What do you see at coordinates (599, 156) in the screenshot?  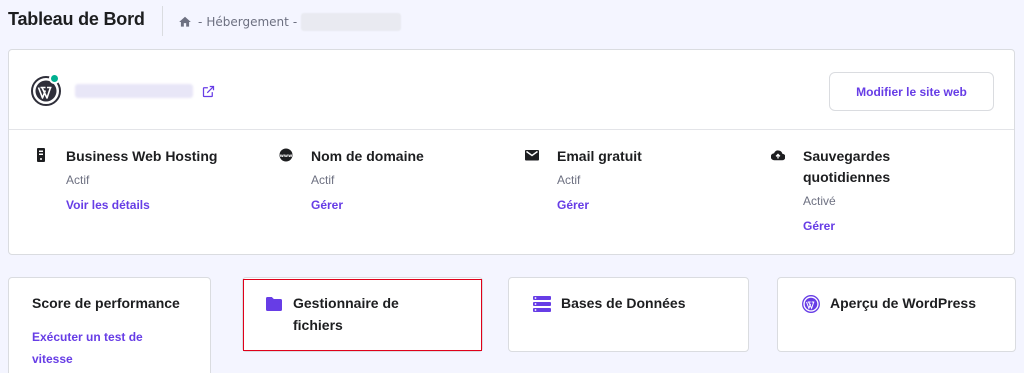 I see `service-title: Email gratuit` at bounding box center [599, 156].